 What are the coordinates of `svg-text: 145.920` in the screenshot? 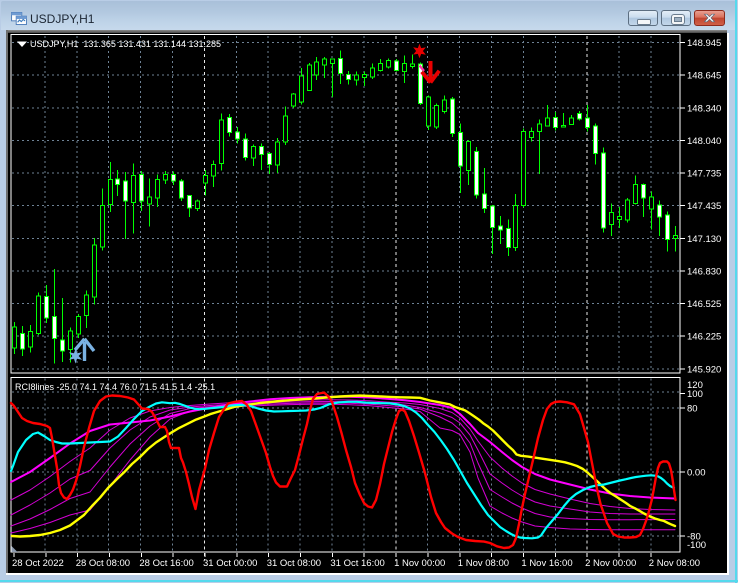 It's located at (704, 369).